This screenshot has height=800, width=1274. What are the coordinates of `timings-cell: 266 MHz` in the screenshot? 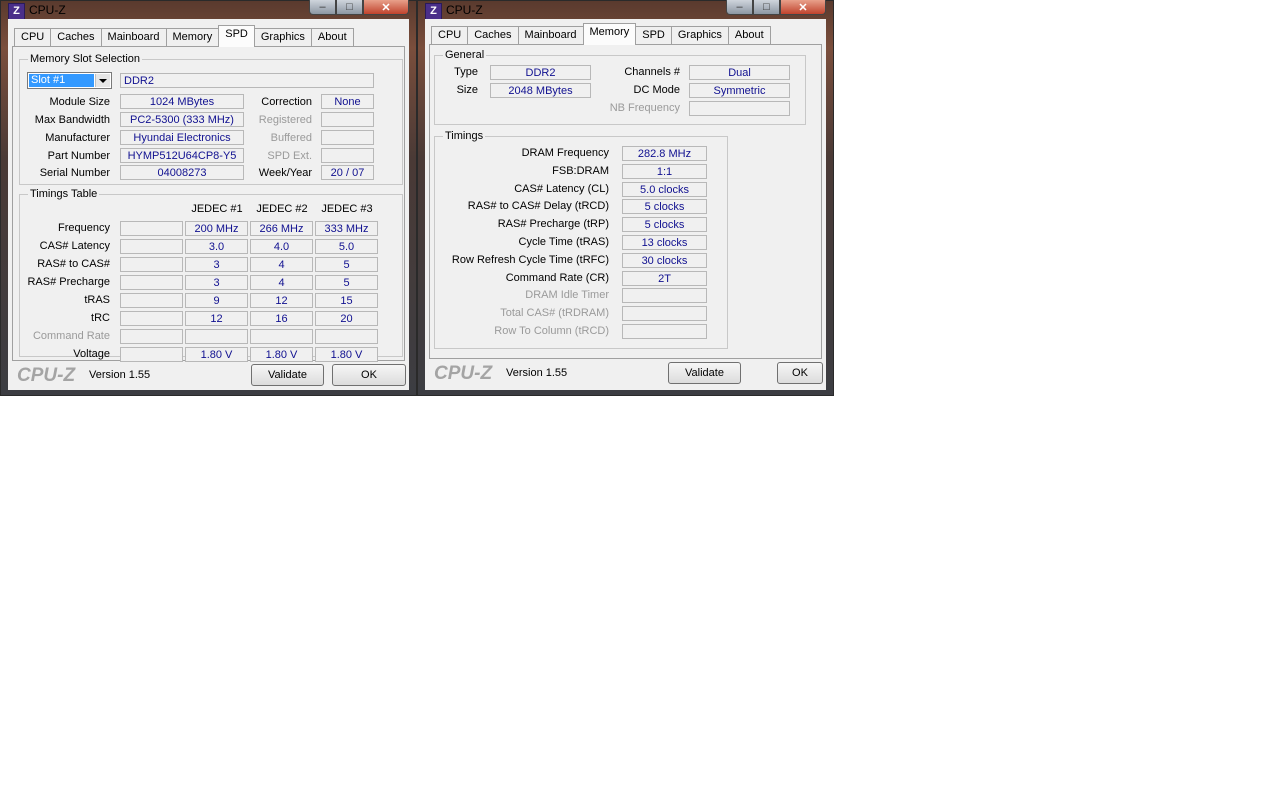 It's located at (281, 228).